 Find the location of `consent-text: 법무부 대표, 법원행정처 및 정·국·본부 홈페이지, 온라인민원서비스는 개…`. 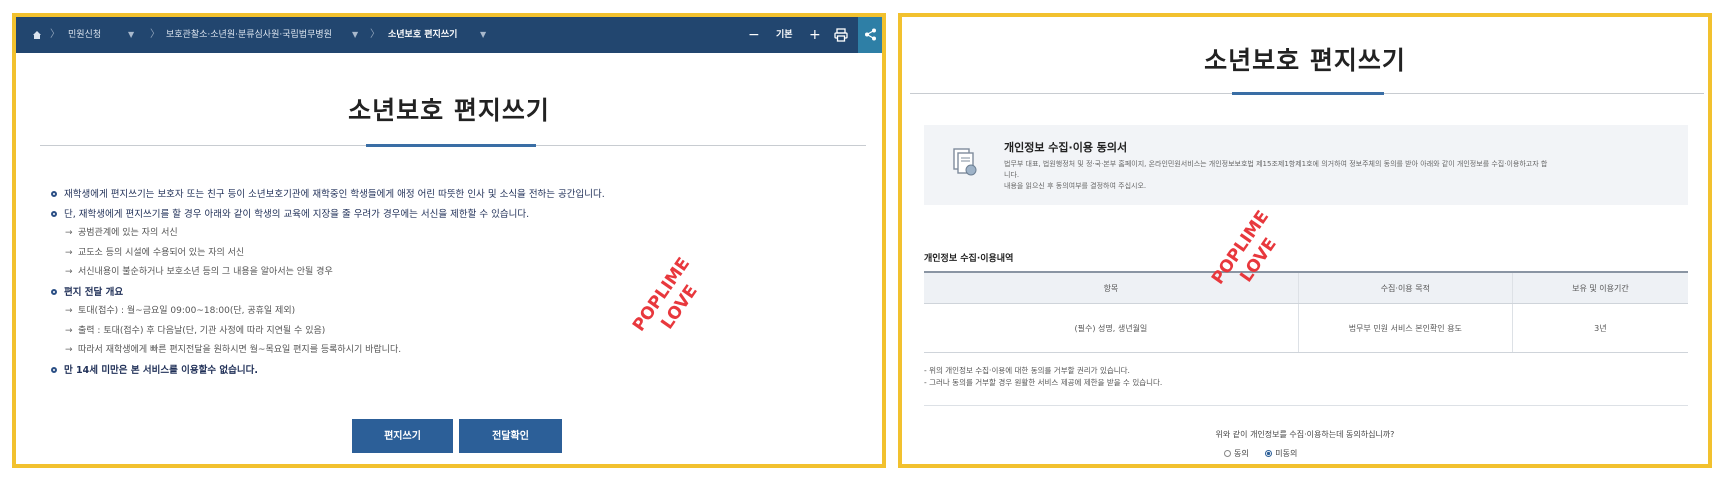

consent-text: 법무부 대표, 법원행정처 및 정·국·본부 홈페이지, 온라인민원서비스는 개… is located at coordinates (1276, 175).